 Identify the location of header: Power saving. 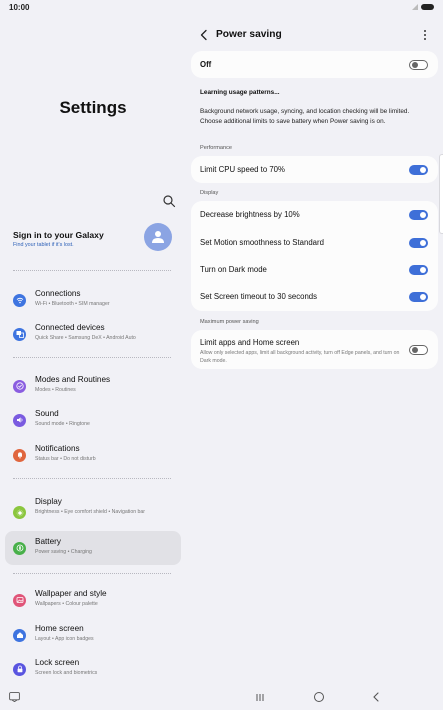
(314, 36).